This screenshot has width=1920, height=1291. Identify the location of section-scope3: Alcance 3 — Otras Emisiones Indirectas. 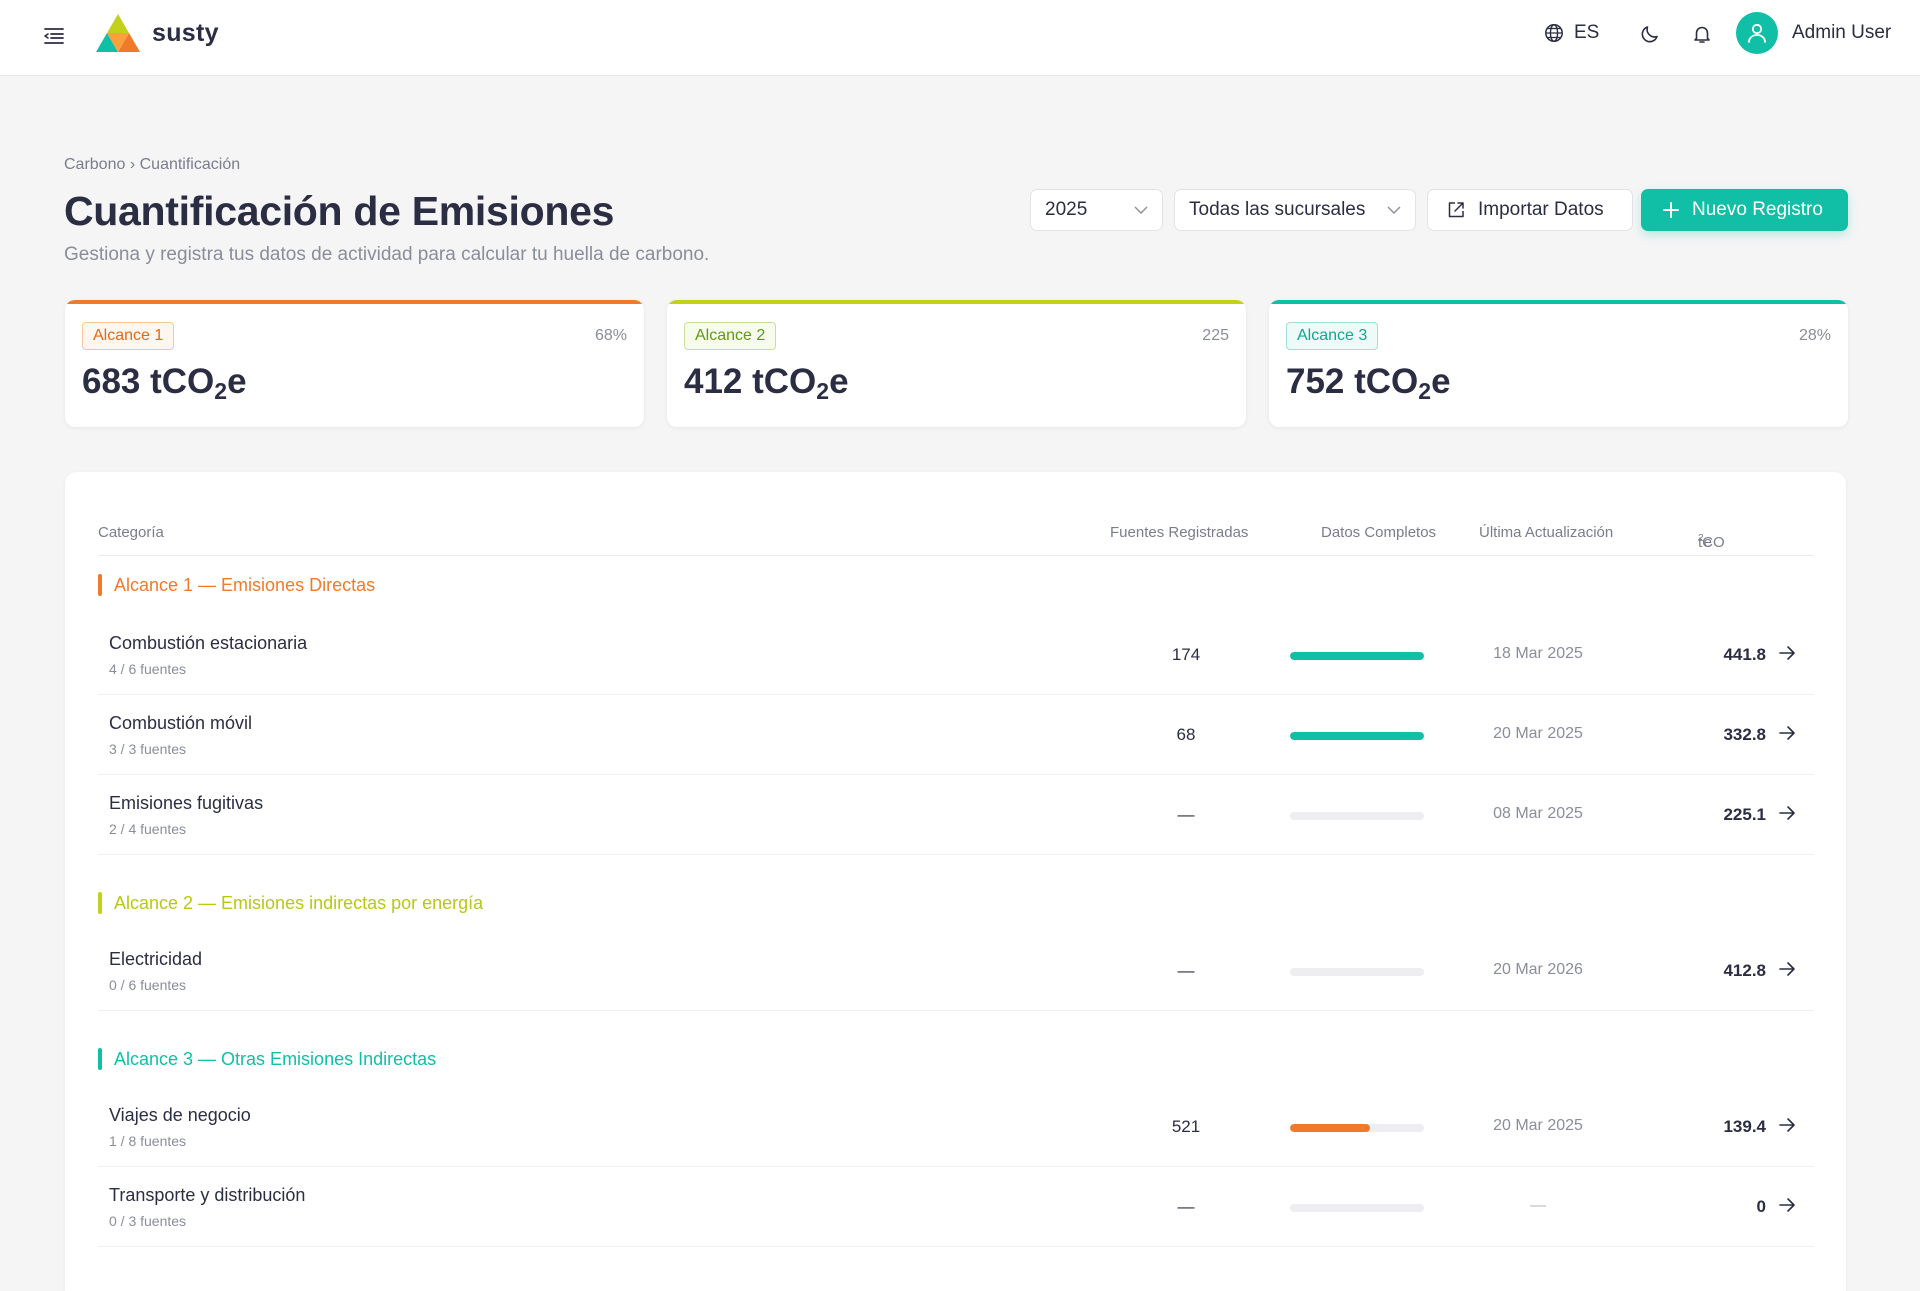
(267, 1059).